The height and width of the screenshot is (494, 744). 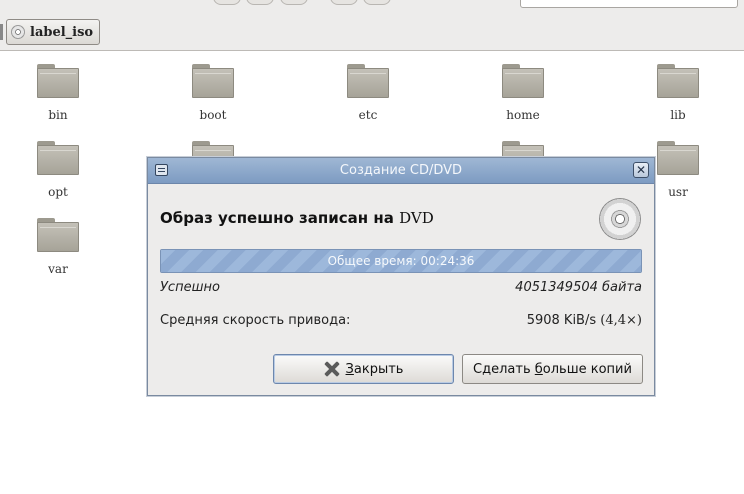 I want to click on dialog-heading: Образ успешно записан на DVD, so click(x=297, y=218).